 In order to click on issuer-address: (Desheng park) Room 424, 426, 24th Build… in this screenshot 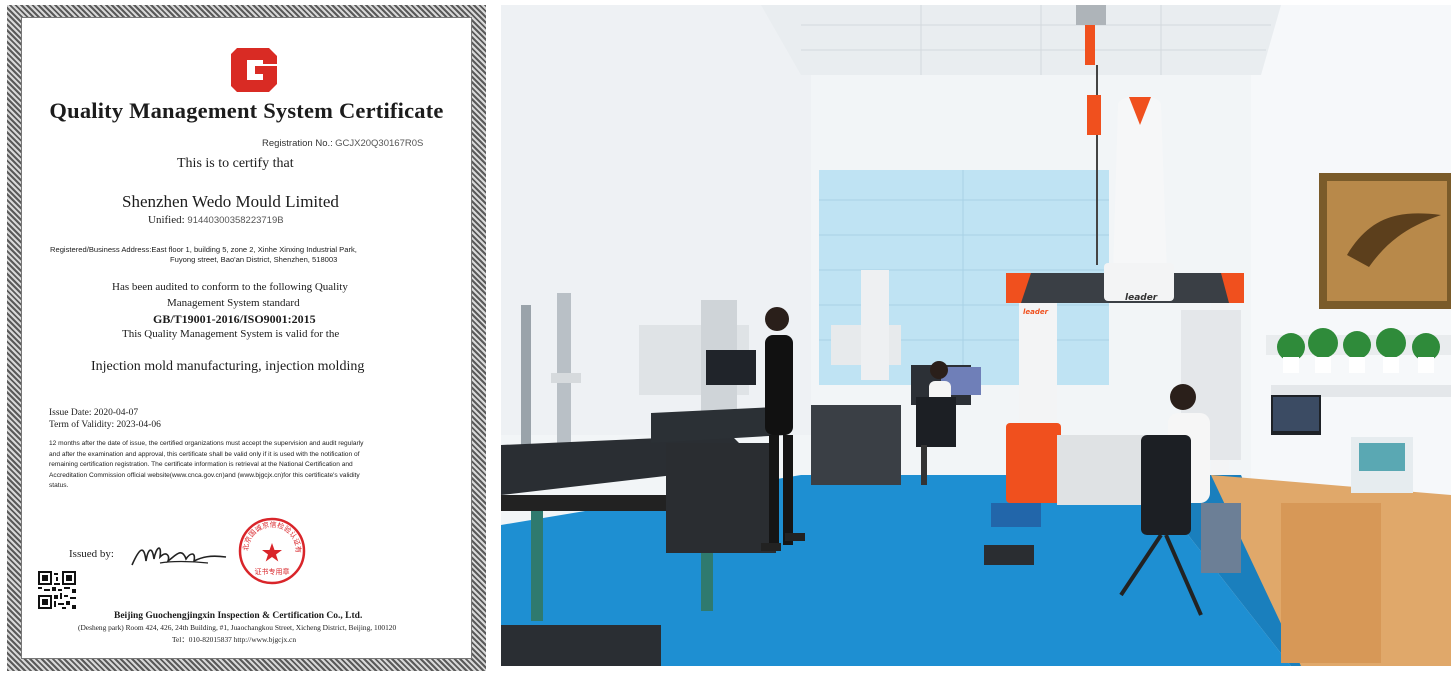, I will do `click(237, 627)`.